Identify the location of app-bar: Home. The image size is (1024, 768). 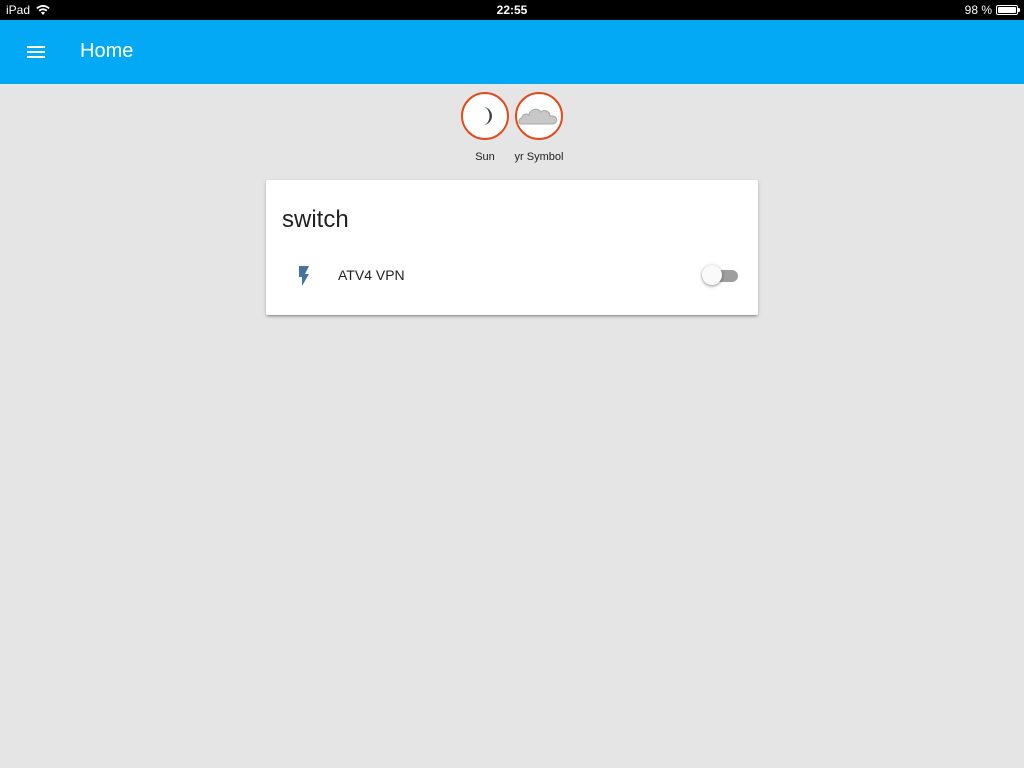
(512, 52).